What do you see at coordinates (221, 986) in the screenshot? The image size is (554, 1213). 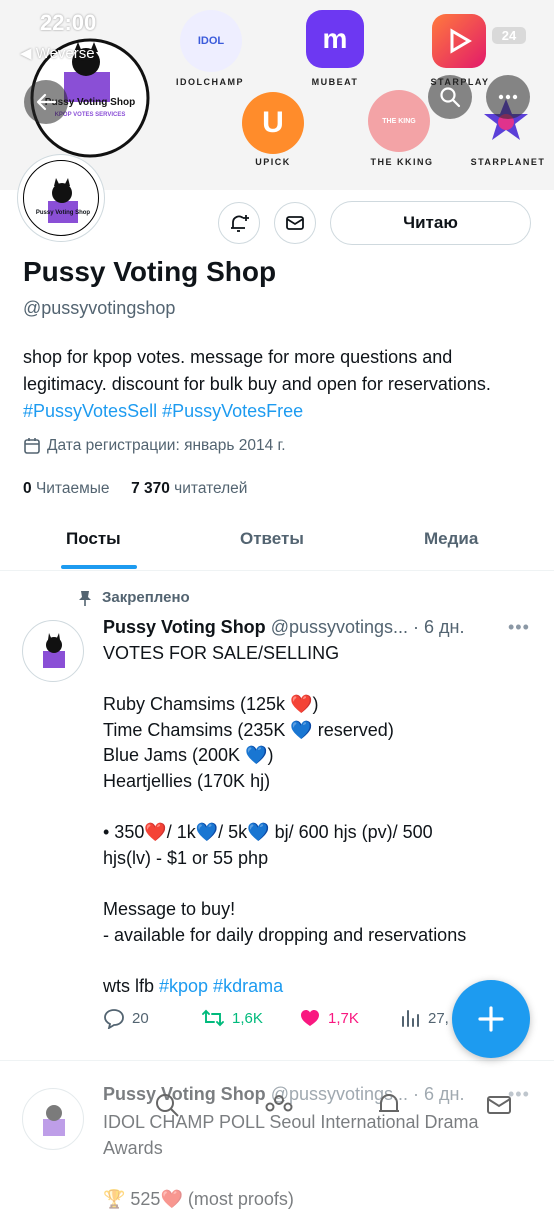 I see `post-hashtags: #kpop #kdrama` at bounding box center [221, 986].